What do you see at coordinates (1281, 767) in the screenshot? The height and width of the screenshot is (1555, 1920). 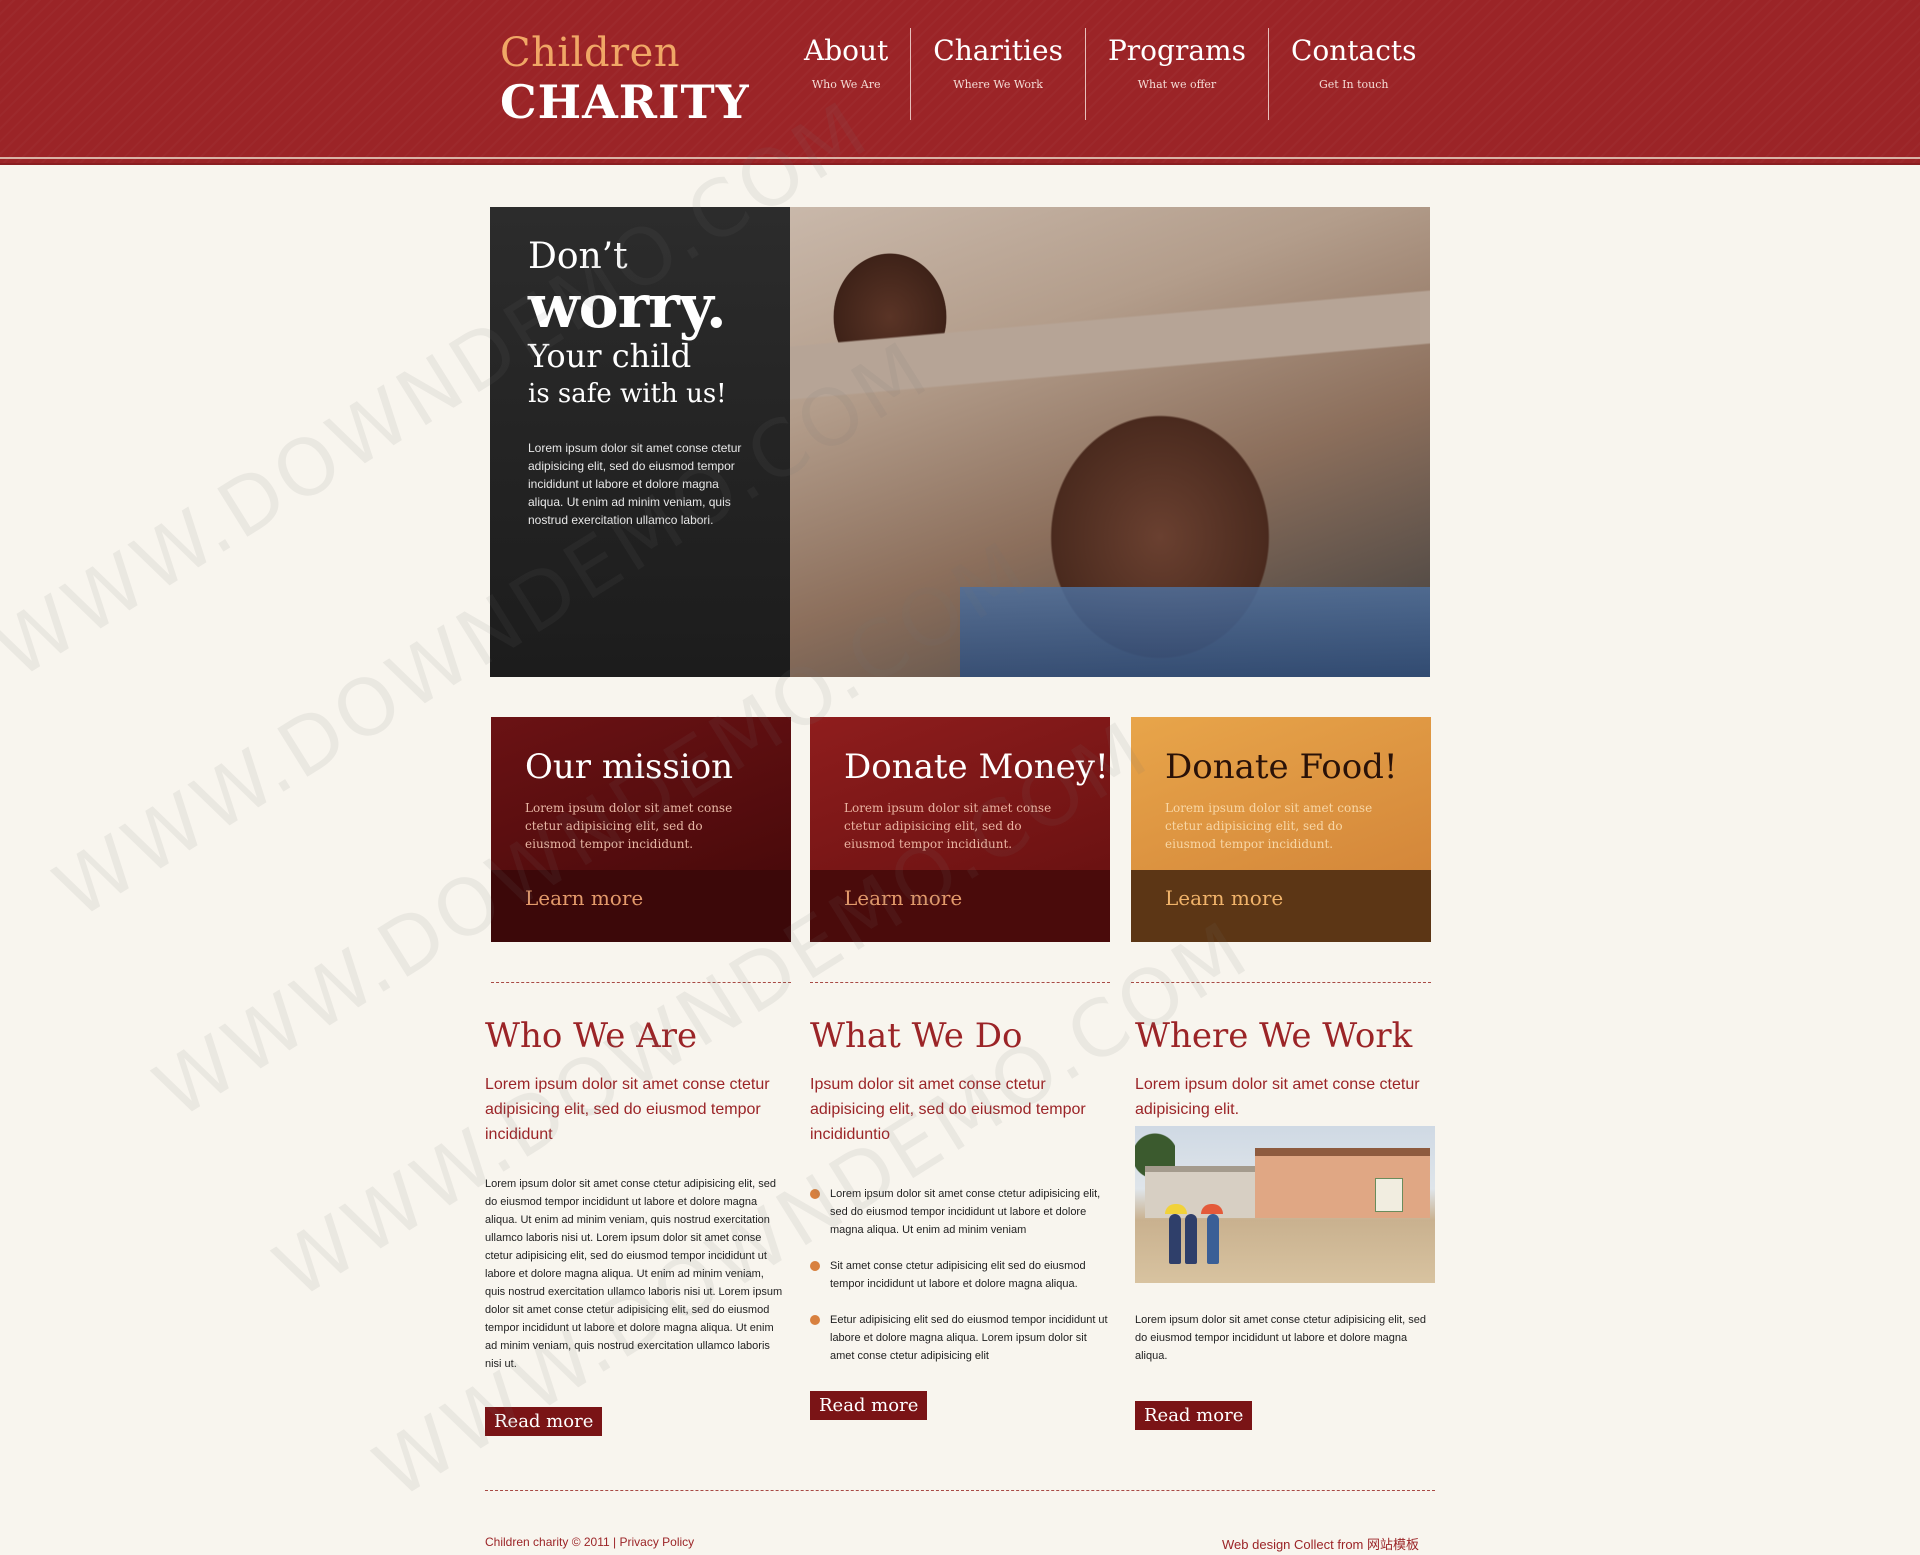 I see `box-title: Donate Food!` at bounding box center [1281, 767].